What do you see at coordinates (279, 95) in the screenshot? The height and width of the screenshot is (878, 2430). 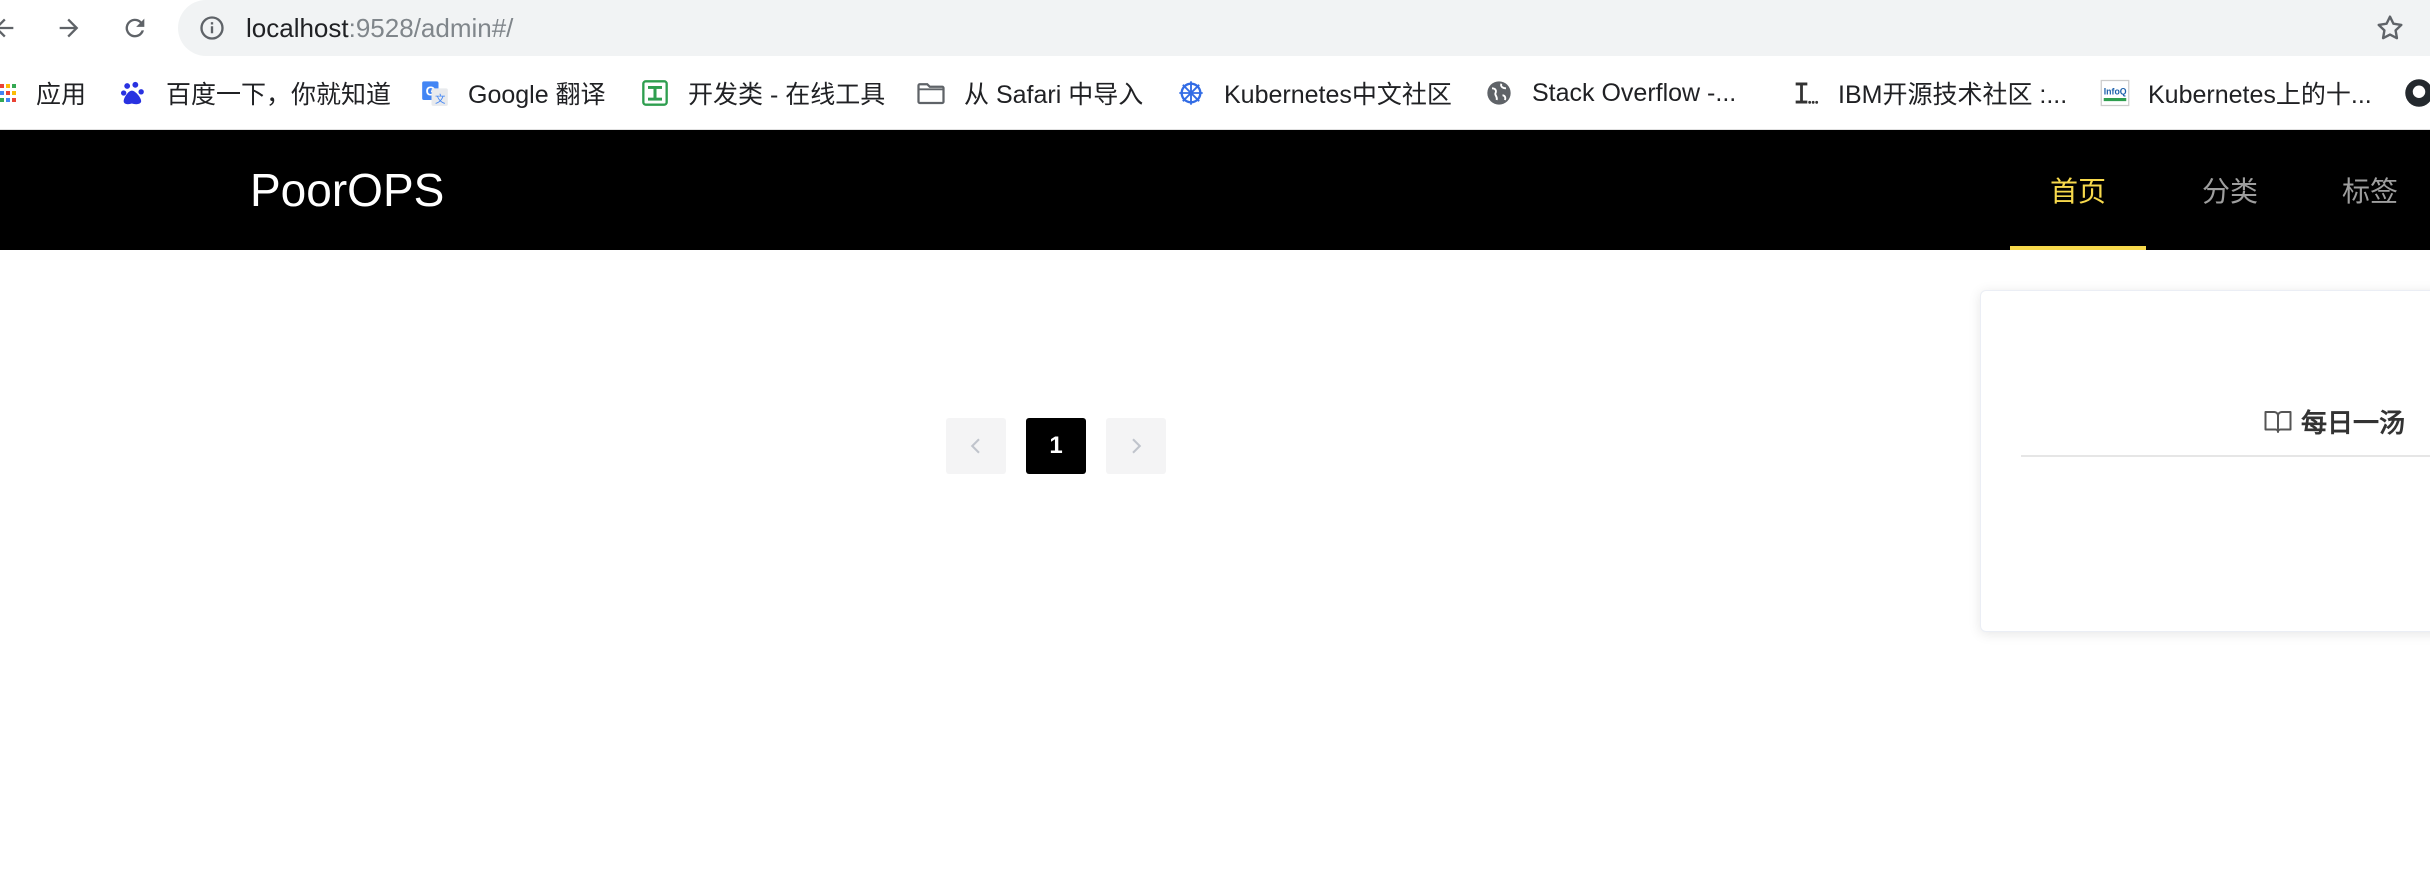 I see `bookmark-label: 百度一下，你就知道` at bounding box center [279, 95].